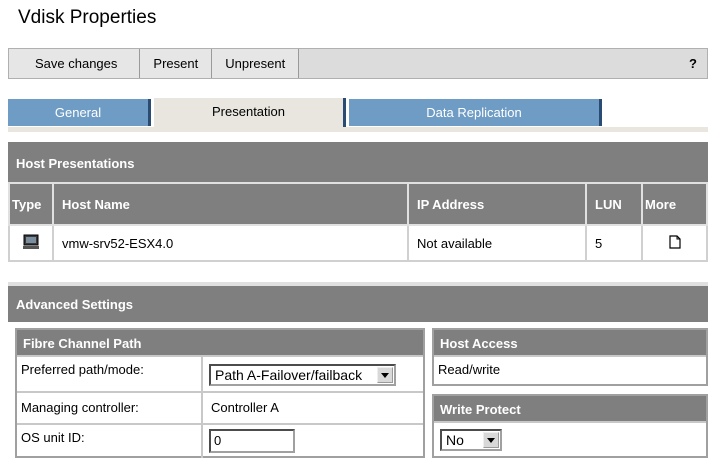  What do you see at coordinates (693, 63) in the screenshot?
I see `help-button: ?` at bounding box center [693, 63].